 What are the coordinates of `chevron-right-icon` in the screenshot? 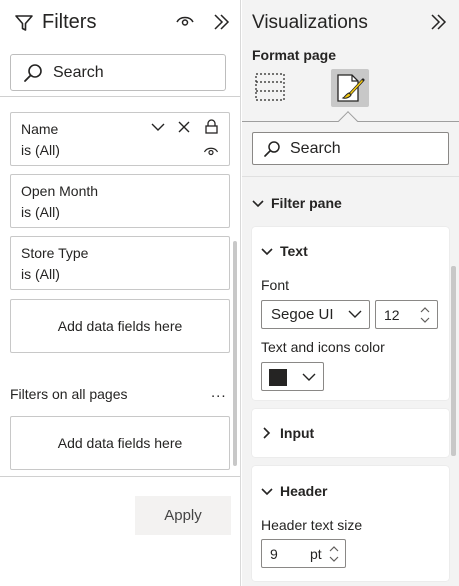 It's located at (267, 433).